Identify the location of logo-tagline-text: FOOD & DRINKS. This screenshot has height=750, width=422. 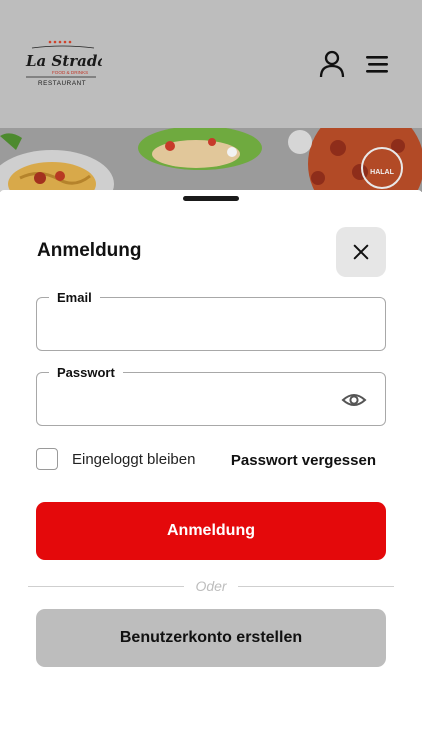
(70, 72).